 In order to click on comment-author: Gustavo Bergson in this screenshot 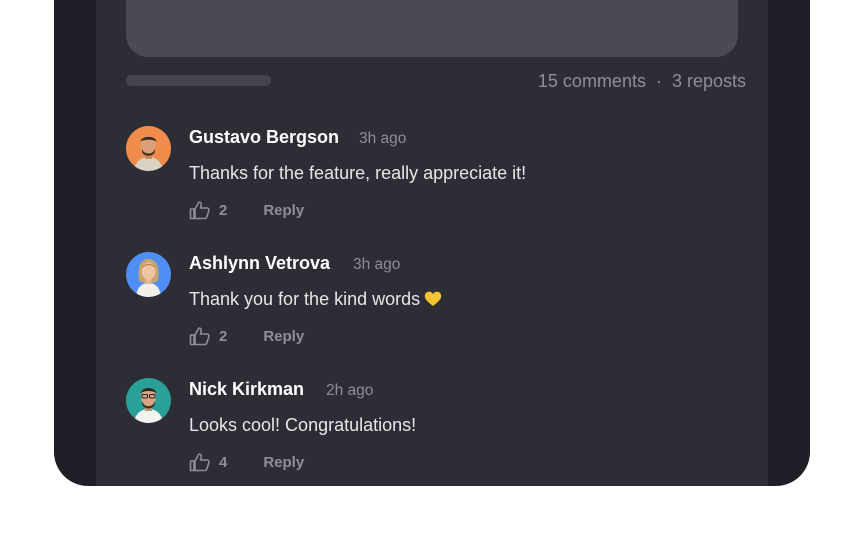, I will do `click(264, 137)`.